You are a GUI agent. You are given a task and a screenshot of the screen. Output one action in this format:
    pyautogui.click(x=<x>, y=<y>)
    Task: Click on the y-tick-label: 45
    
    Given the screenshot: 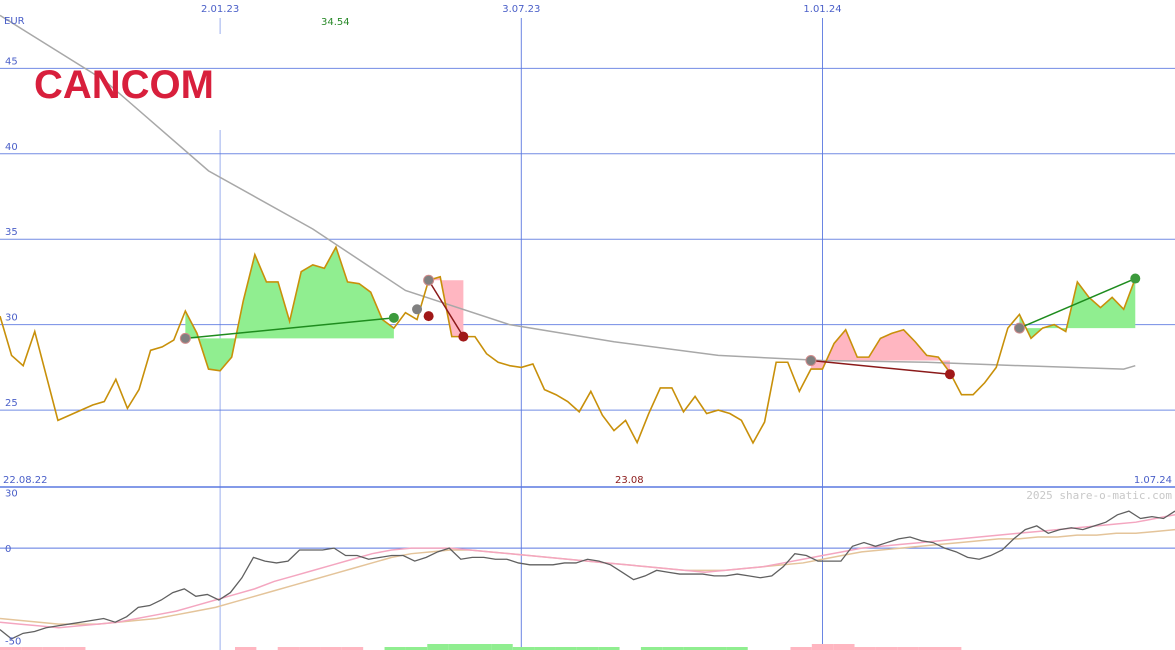 What is the action you would take?
    pyautogui.click(x=11, y=61)
    